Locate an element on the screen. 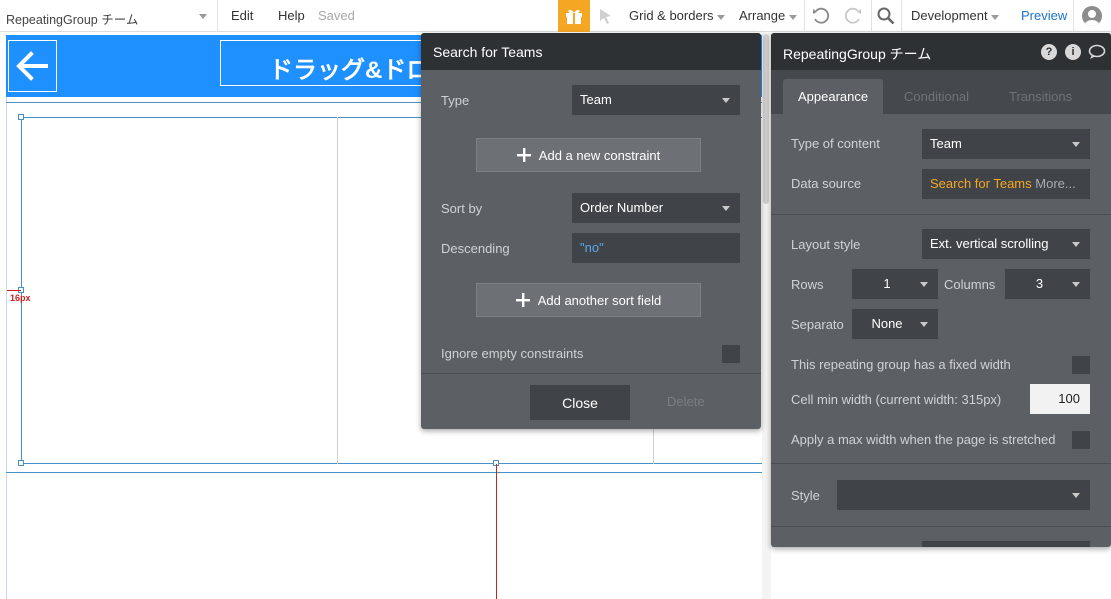 This screenshot has height=599, width=1111. property-editor-title: RepeatingGroup チーム is located at coordinates (857, 54).